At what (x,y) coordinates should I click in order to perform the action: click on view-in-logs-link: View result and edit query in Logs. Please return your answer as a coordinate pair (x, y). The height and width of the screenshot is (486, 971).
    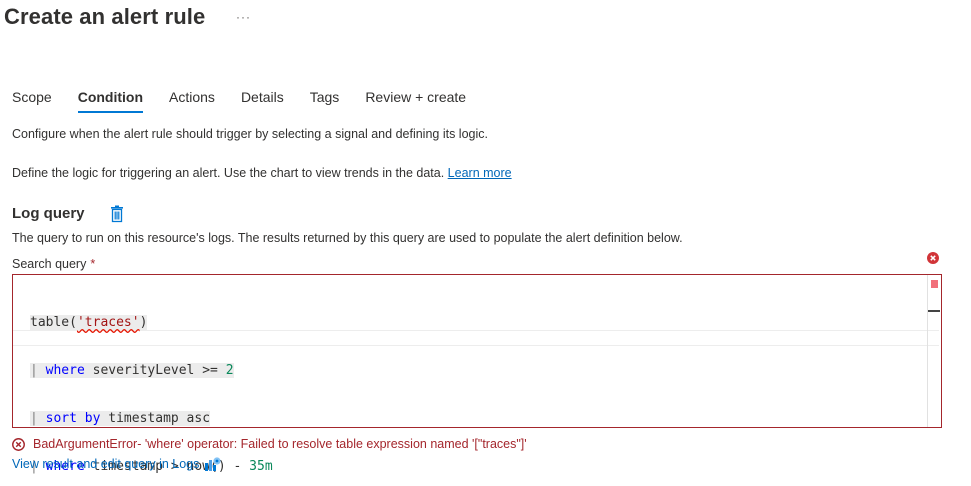
    Looking at the image, I should click on (116, 464).